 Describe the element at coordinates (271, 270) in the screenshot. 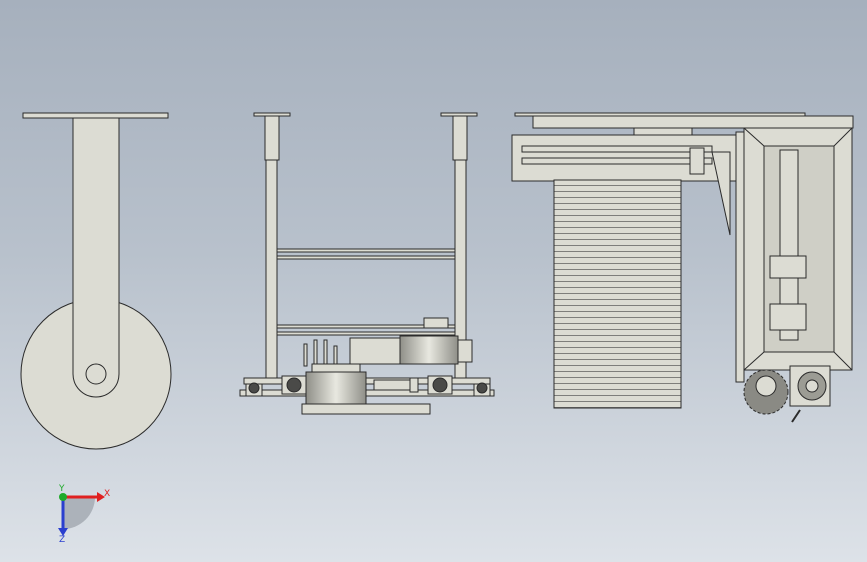

I see `column-left-lower` at that location.